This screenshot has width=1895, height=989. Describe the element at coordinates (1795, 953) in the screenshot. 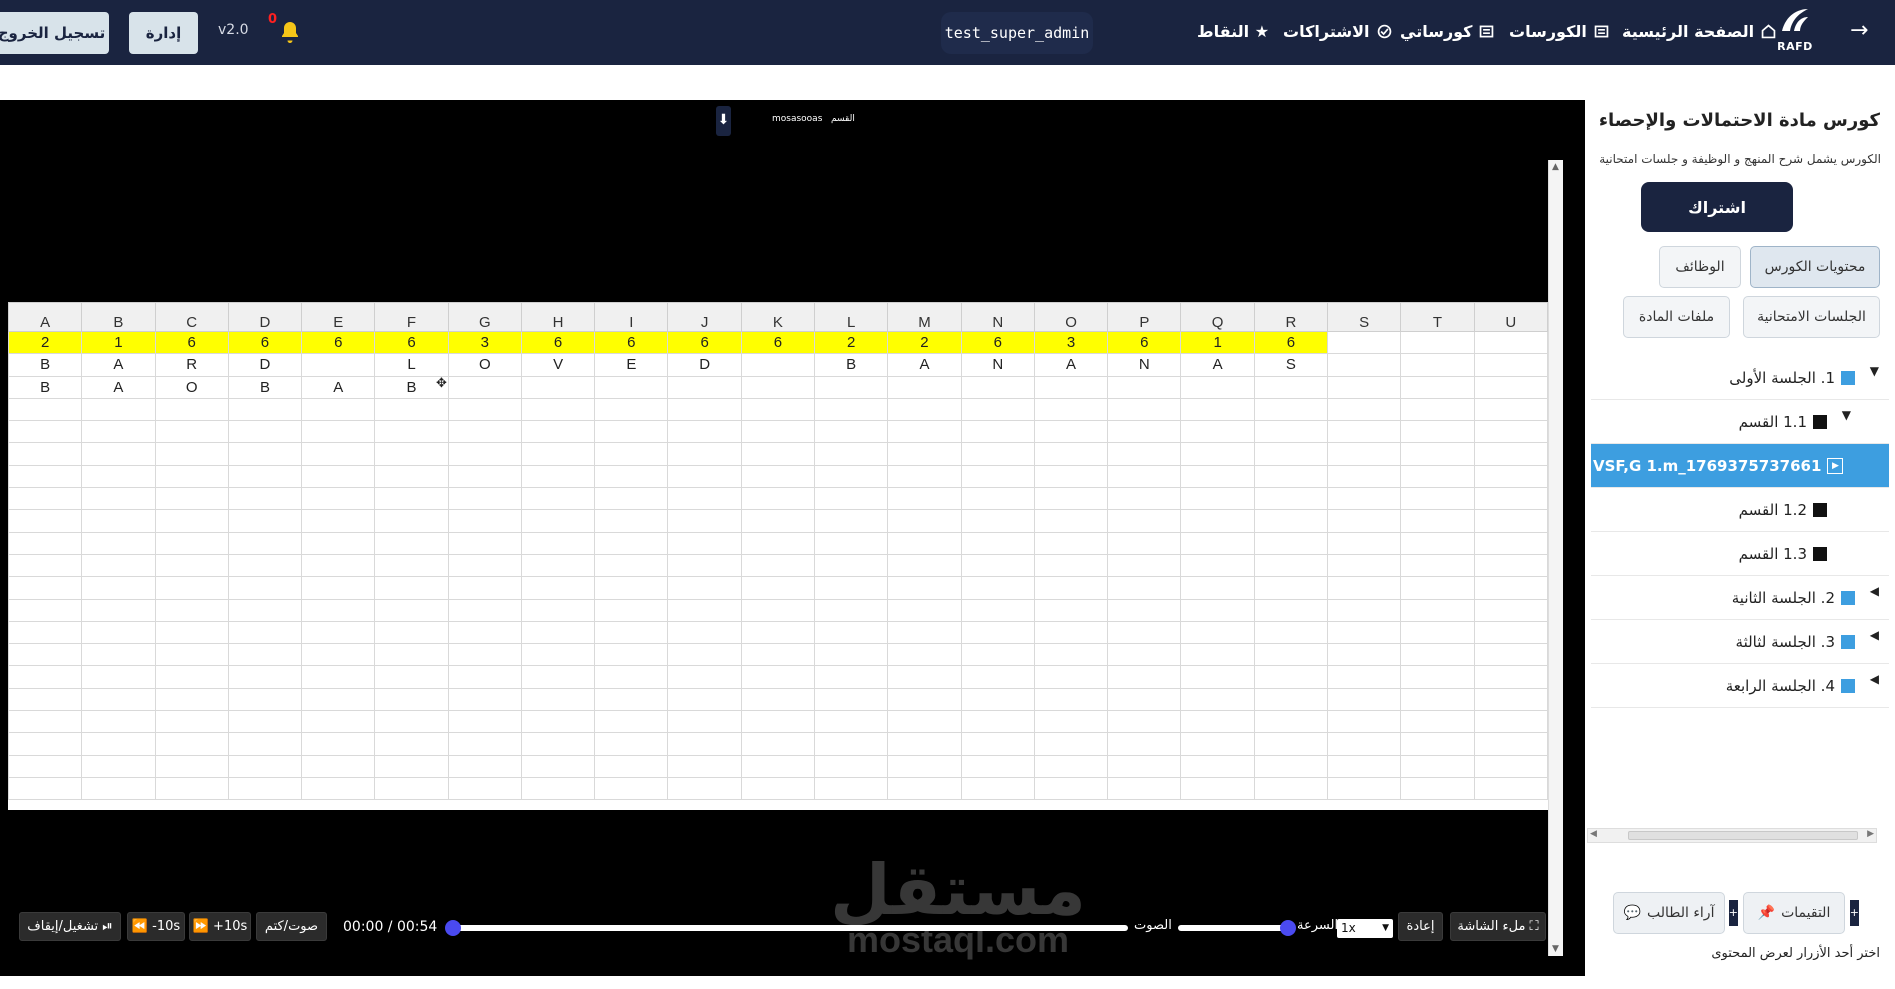

I see `hint-text: اختر أحد الأزرار لعرض المحتوى` at that location.